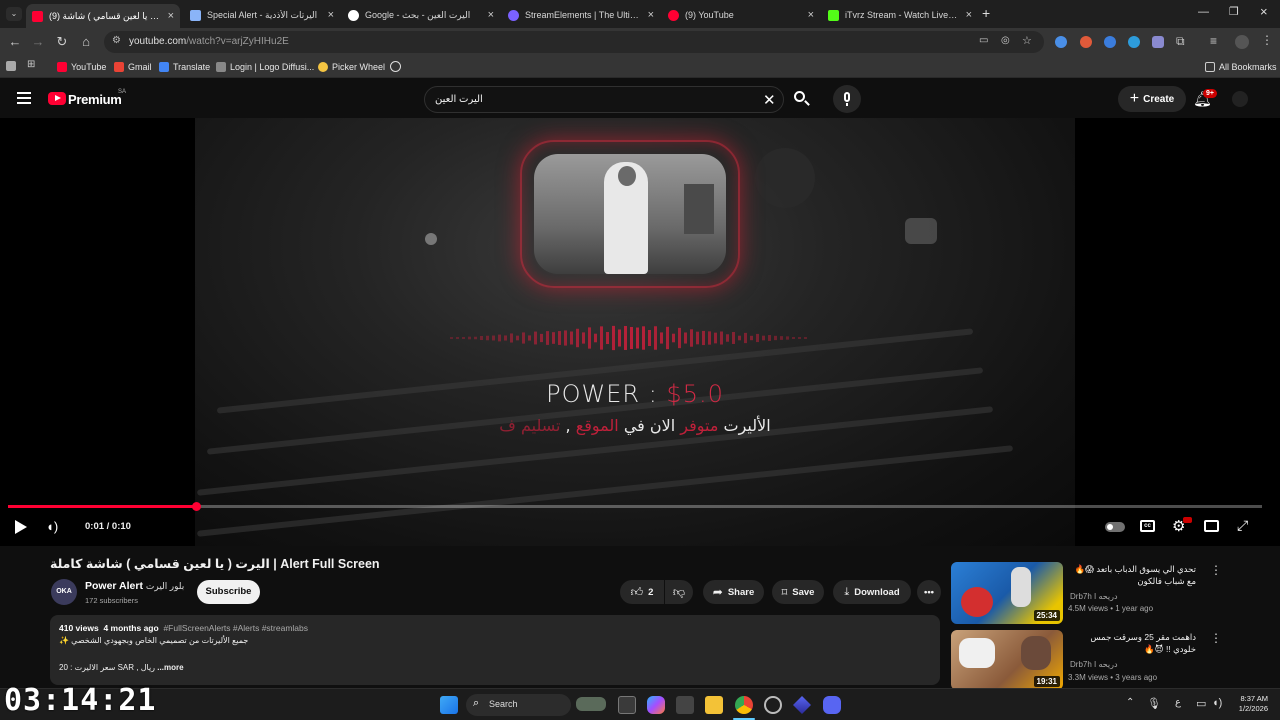  I want to click on forward-arrow-icon: →, so click(38, 42).